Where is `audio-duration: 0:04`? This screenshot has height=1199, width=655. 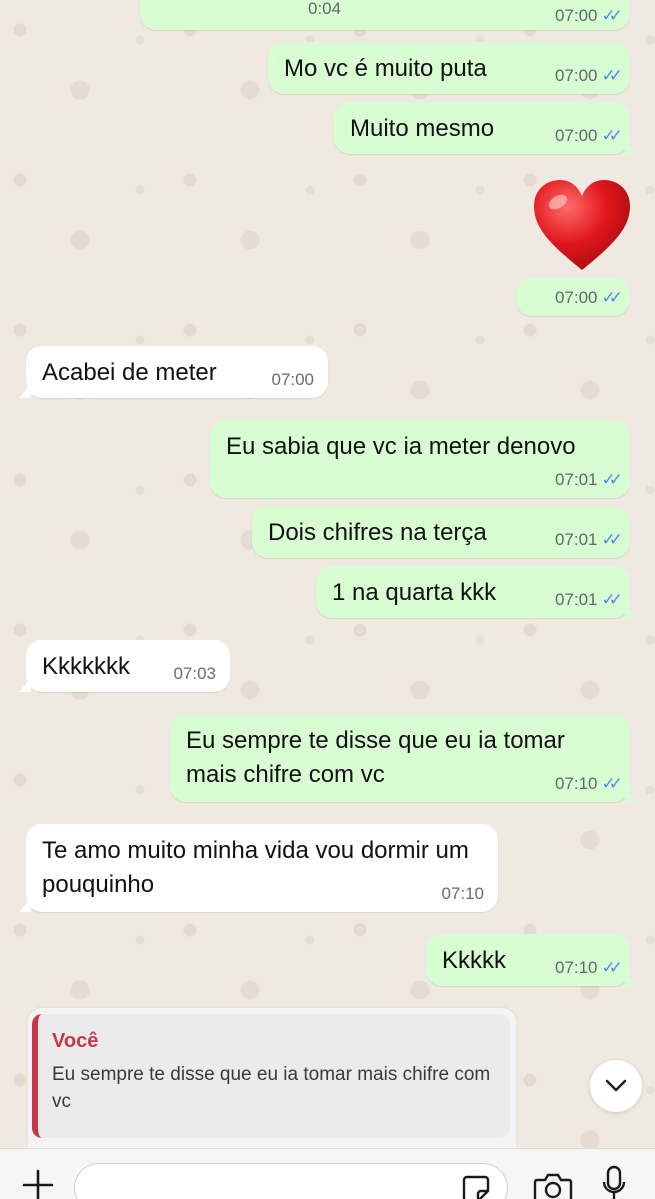
audio-duration: 0:04 is located at coordinates (325, 9).